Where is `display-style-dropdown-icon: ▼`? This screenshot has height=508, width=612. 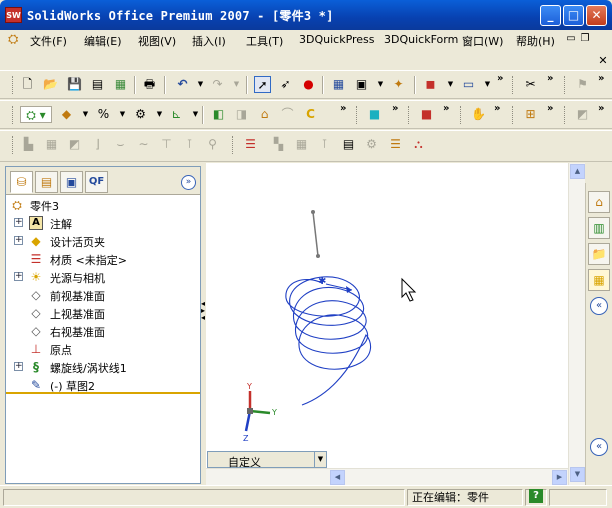 display-style-dropdown-icon: ▼ is located at coordinates (380, 84).